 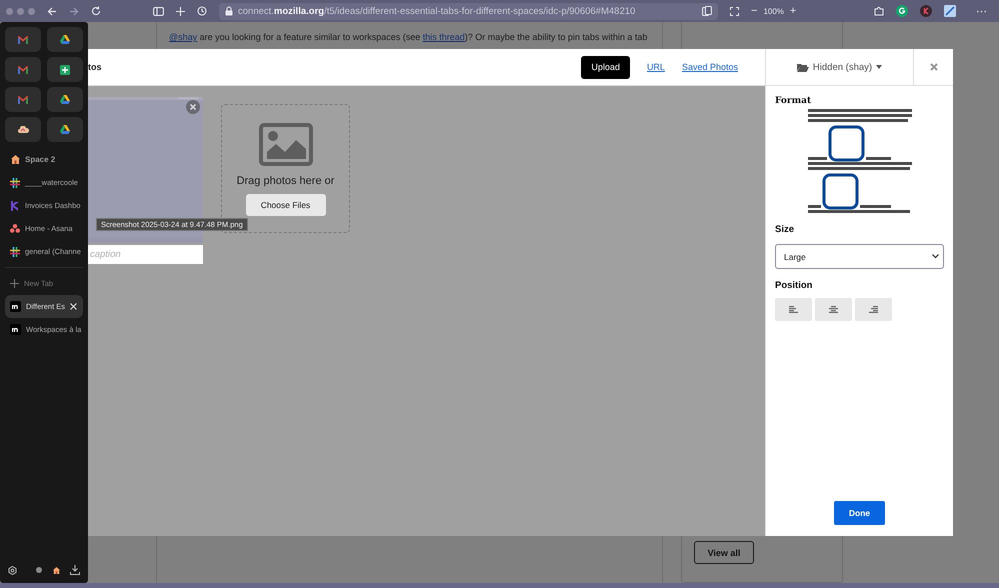 I want to click on fullscreen-icon, so click(x=734, y=11).